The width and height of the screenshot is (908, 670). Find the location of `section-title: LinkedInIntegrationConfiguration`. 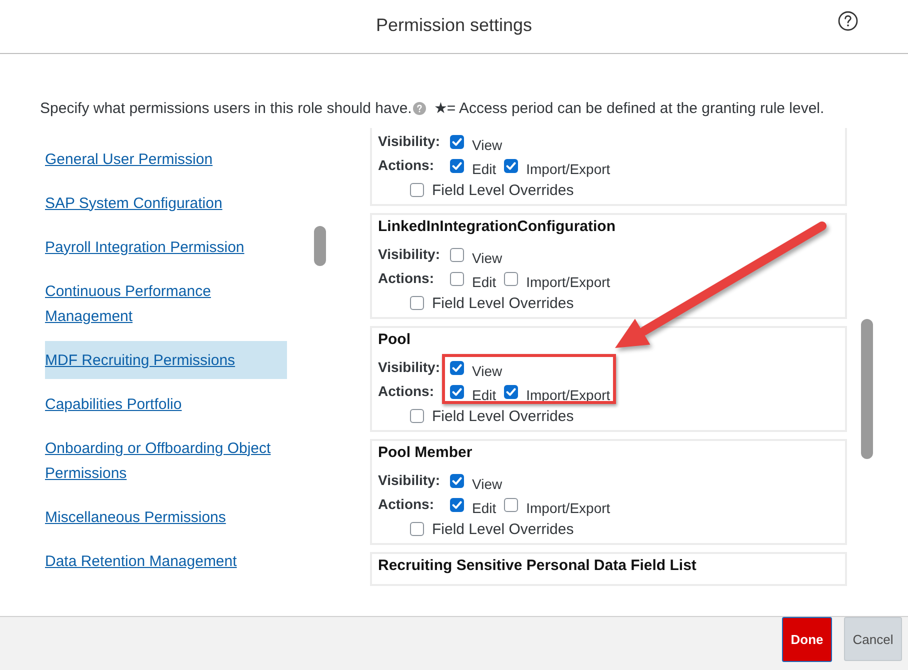

section-title: LinkedInIntegrationConfiguration is located at coordinates (497, 227).